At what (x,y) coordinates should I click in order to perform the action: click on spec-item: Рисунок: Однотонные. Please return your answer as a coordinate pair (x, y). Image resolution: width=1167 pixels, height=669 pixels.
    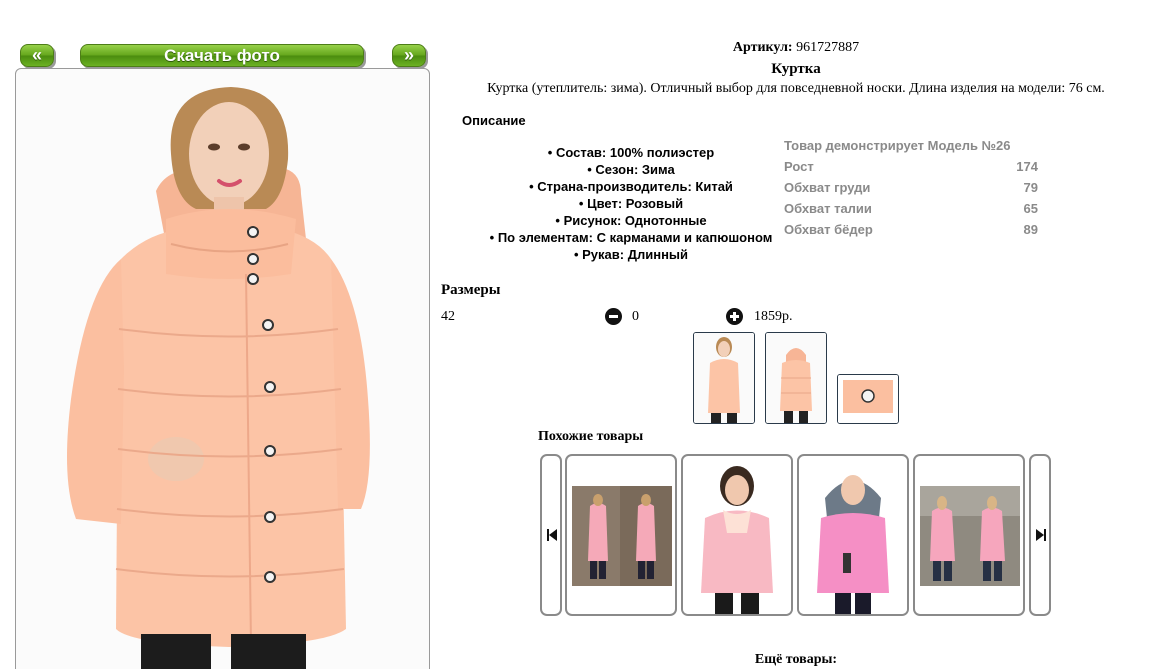
    Looking at the image, I should click on (631, 220).